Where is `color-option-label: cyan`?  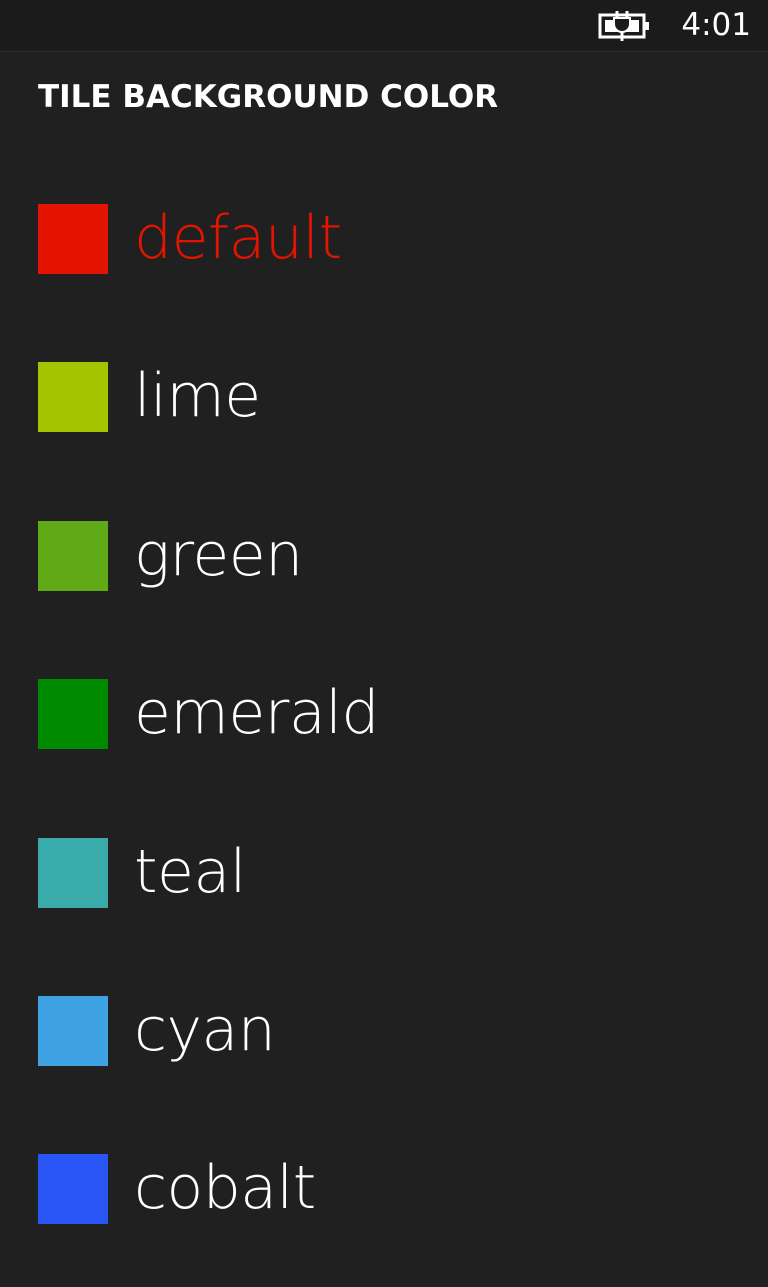
color-option-label: cyan is located at coordinates (205, 1029).